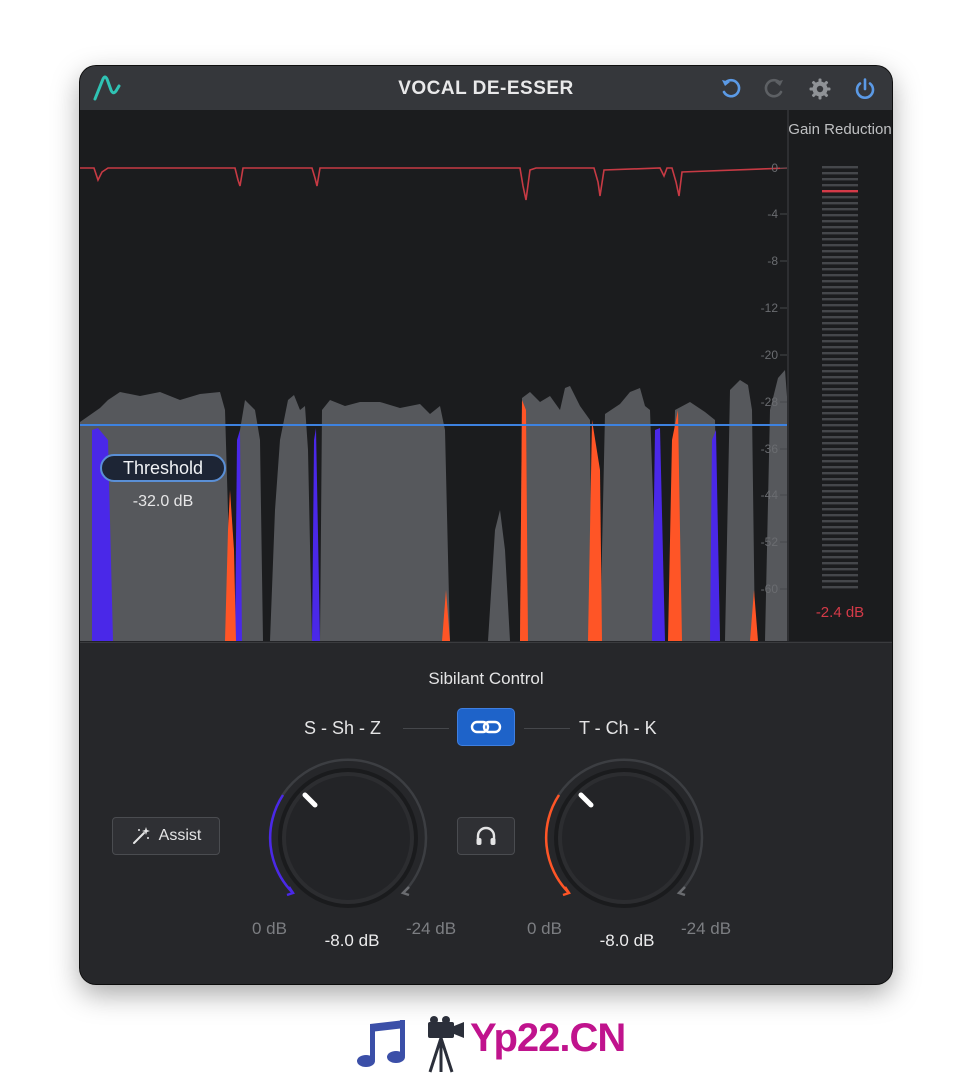  I want to click on redo-icon, so click(773, 88).